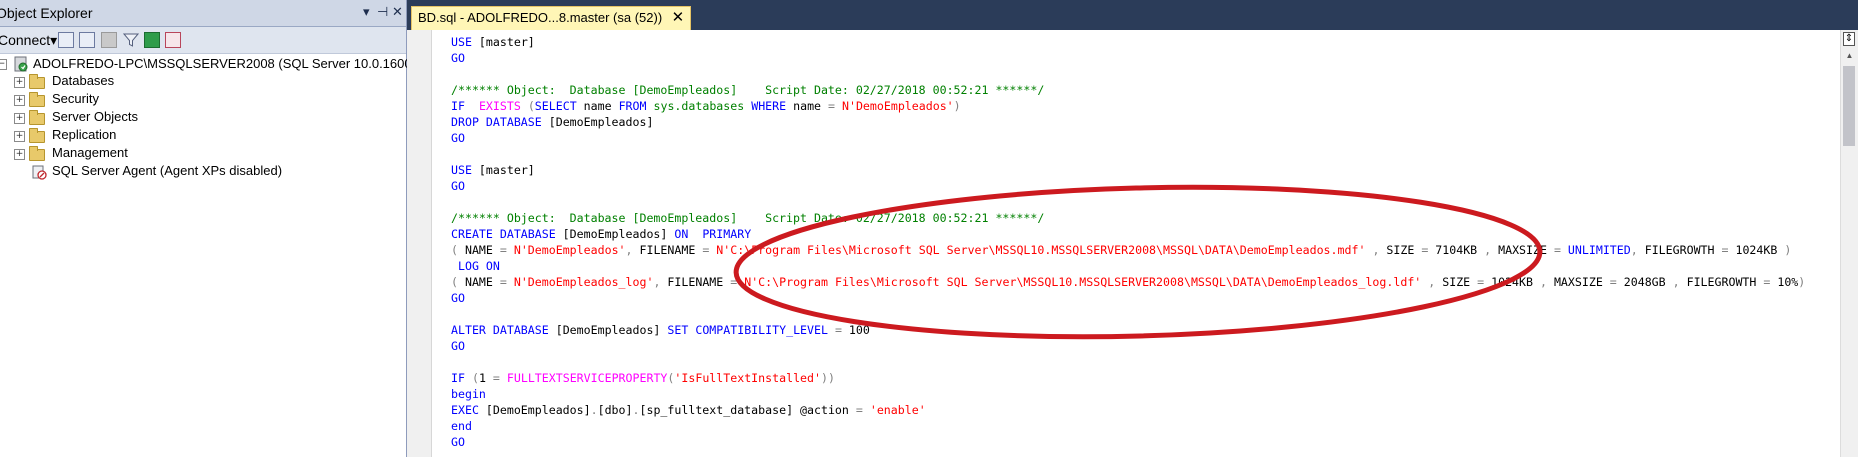 The width and height of the screenshot is (1858, 457). What do you see at coordinates (87, 40) in the screenshot?
I see `disconnect-icon` at bounding box center [87, 40].